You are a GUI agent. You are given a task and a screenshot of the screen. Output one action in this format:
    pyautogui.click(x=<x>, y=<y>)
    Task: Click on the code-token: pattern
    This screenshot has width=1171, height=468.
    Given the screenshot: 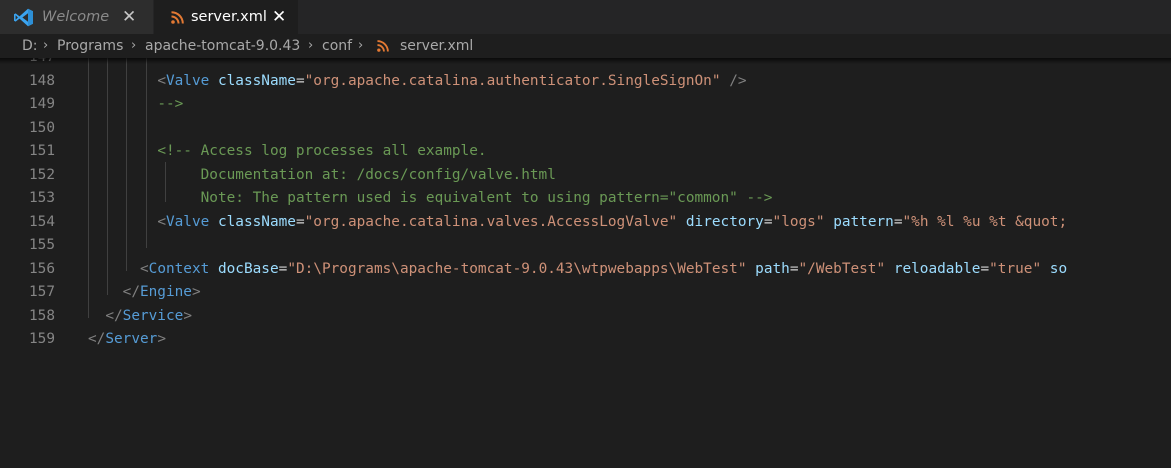 What is the action you would take?
    pyautogui.click(x=863, y=221)
    